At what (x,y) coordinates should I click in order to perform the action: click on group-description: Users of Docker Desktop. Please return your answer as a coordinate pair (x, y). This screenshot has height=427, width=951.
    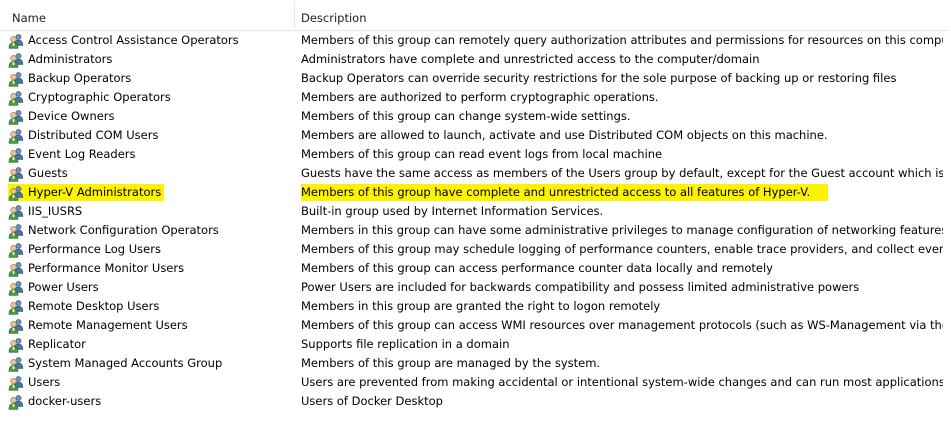
    Looking at the image, I should click on (372, 401).